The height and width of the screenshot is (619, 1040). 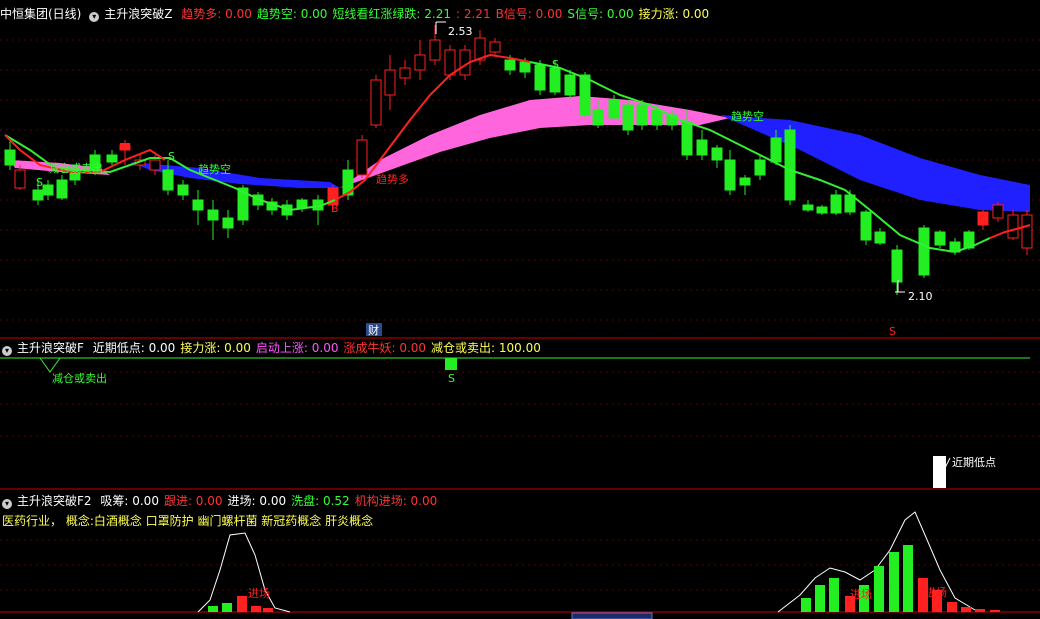 I want to click on indicator-field: 趋势多: 0.00, so click(x=216, y=14).